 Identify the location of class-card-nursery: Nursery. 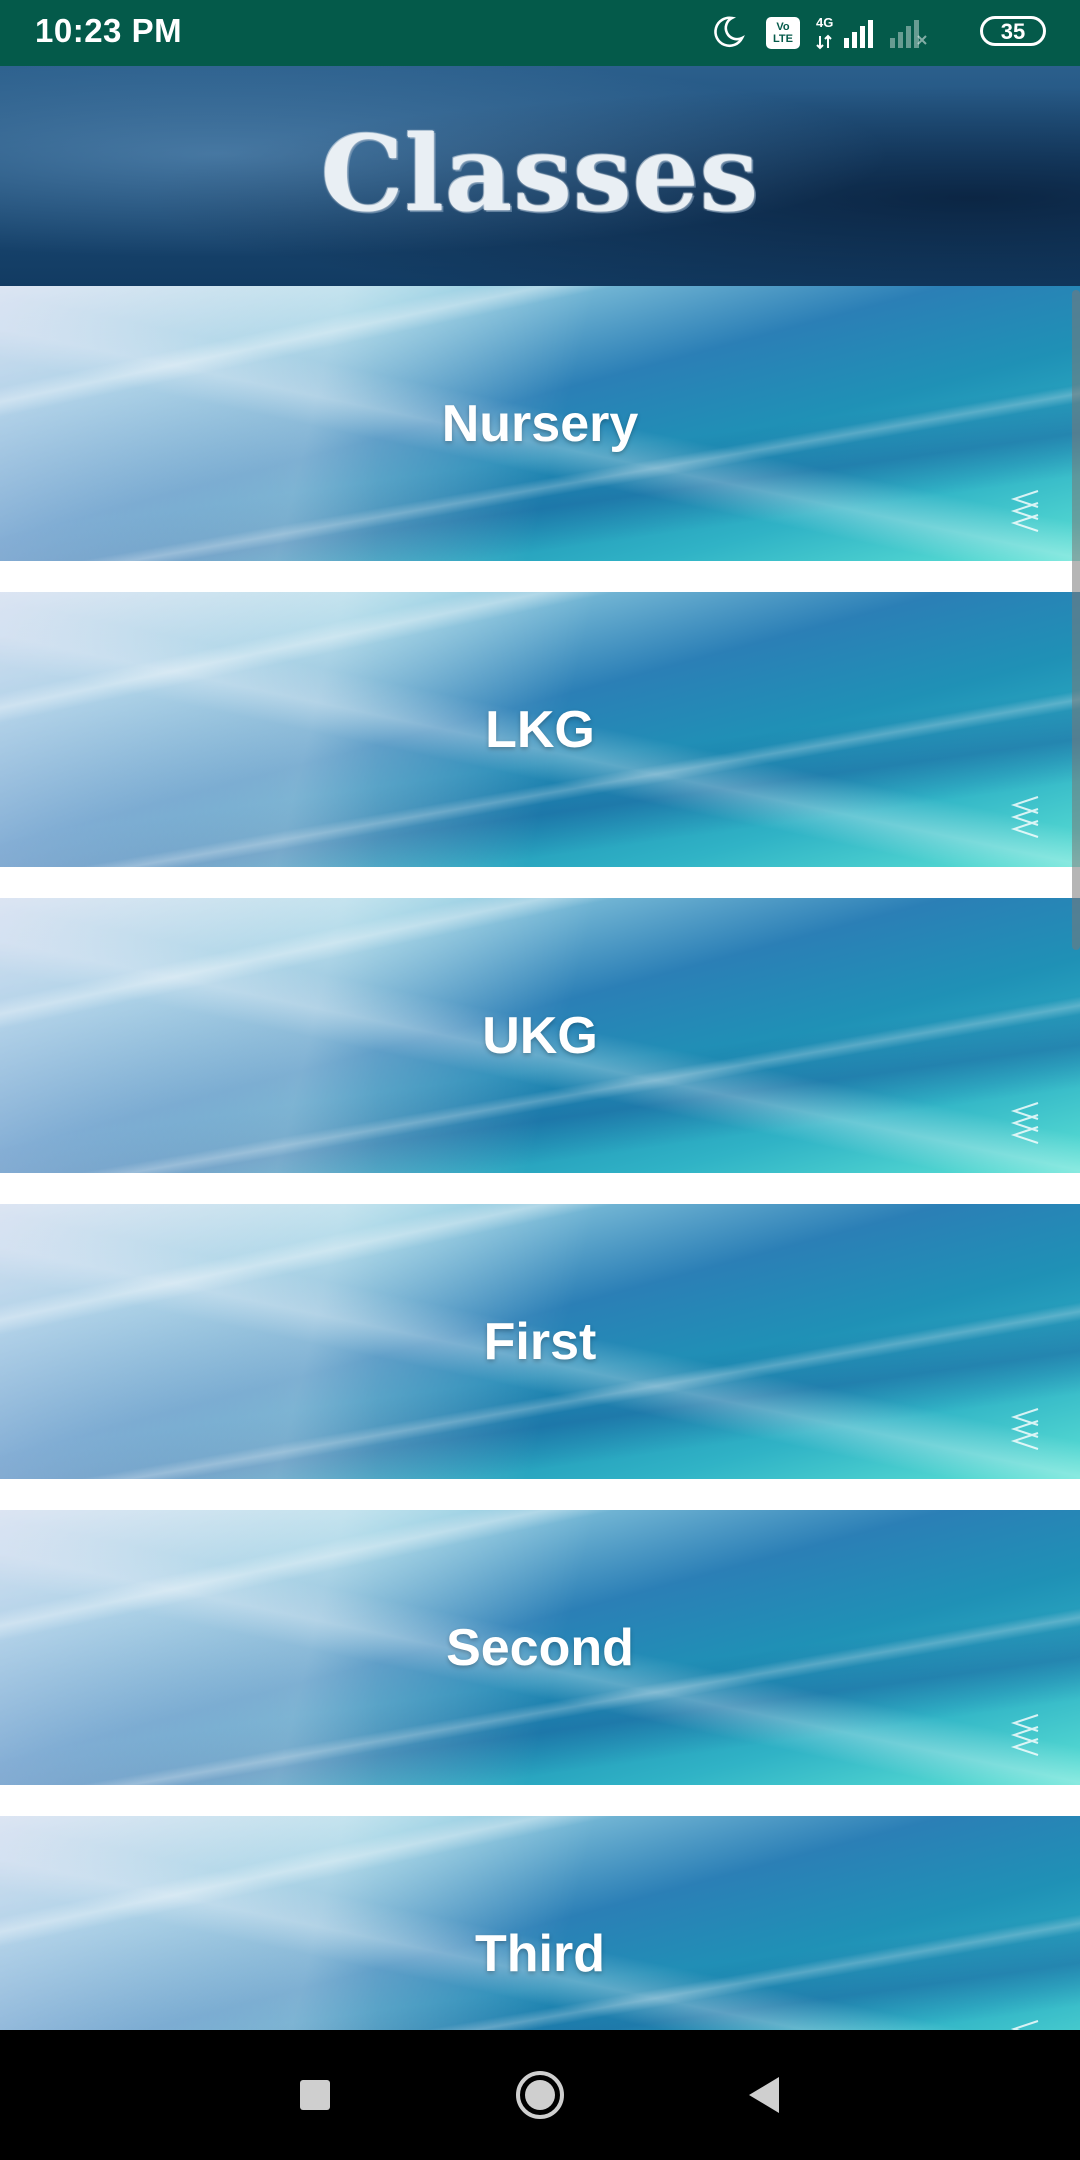
(540, 423).